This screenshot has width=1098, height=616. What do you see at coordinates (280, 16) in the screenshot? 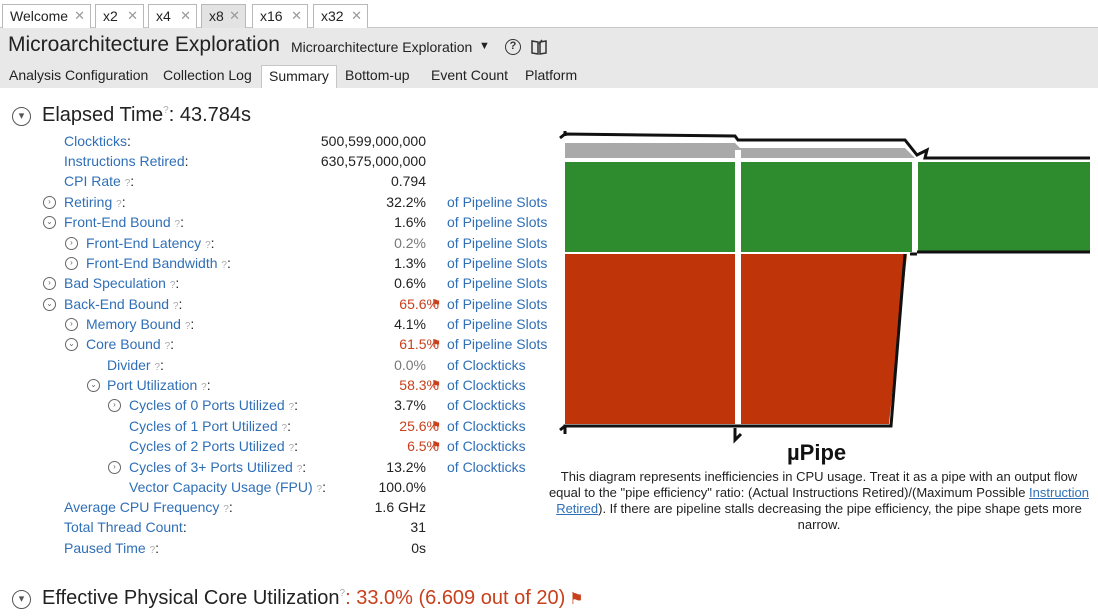
I see `doc-tab-x16: x16 ✕` at bounding box center [280, 16].